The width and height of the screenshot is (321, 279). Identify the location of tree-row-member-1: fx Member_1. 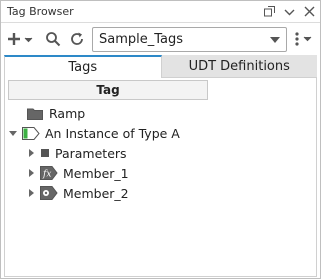
(77, 173).